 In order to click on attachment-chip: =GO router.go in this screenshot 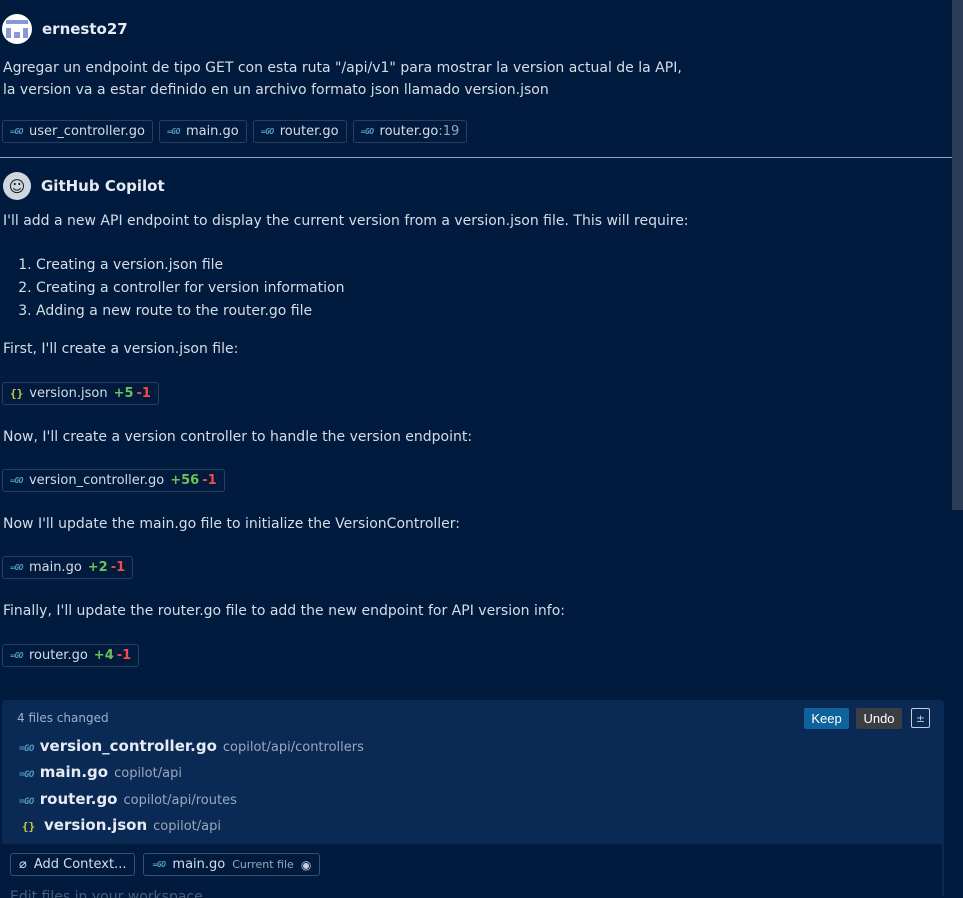, I will do `click(299, 131)`.